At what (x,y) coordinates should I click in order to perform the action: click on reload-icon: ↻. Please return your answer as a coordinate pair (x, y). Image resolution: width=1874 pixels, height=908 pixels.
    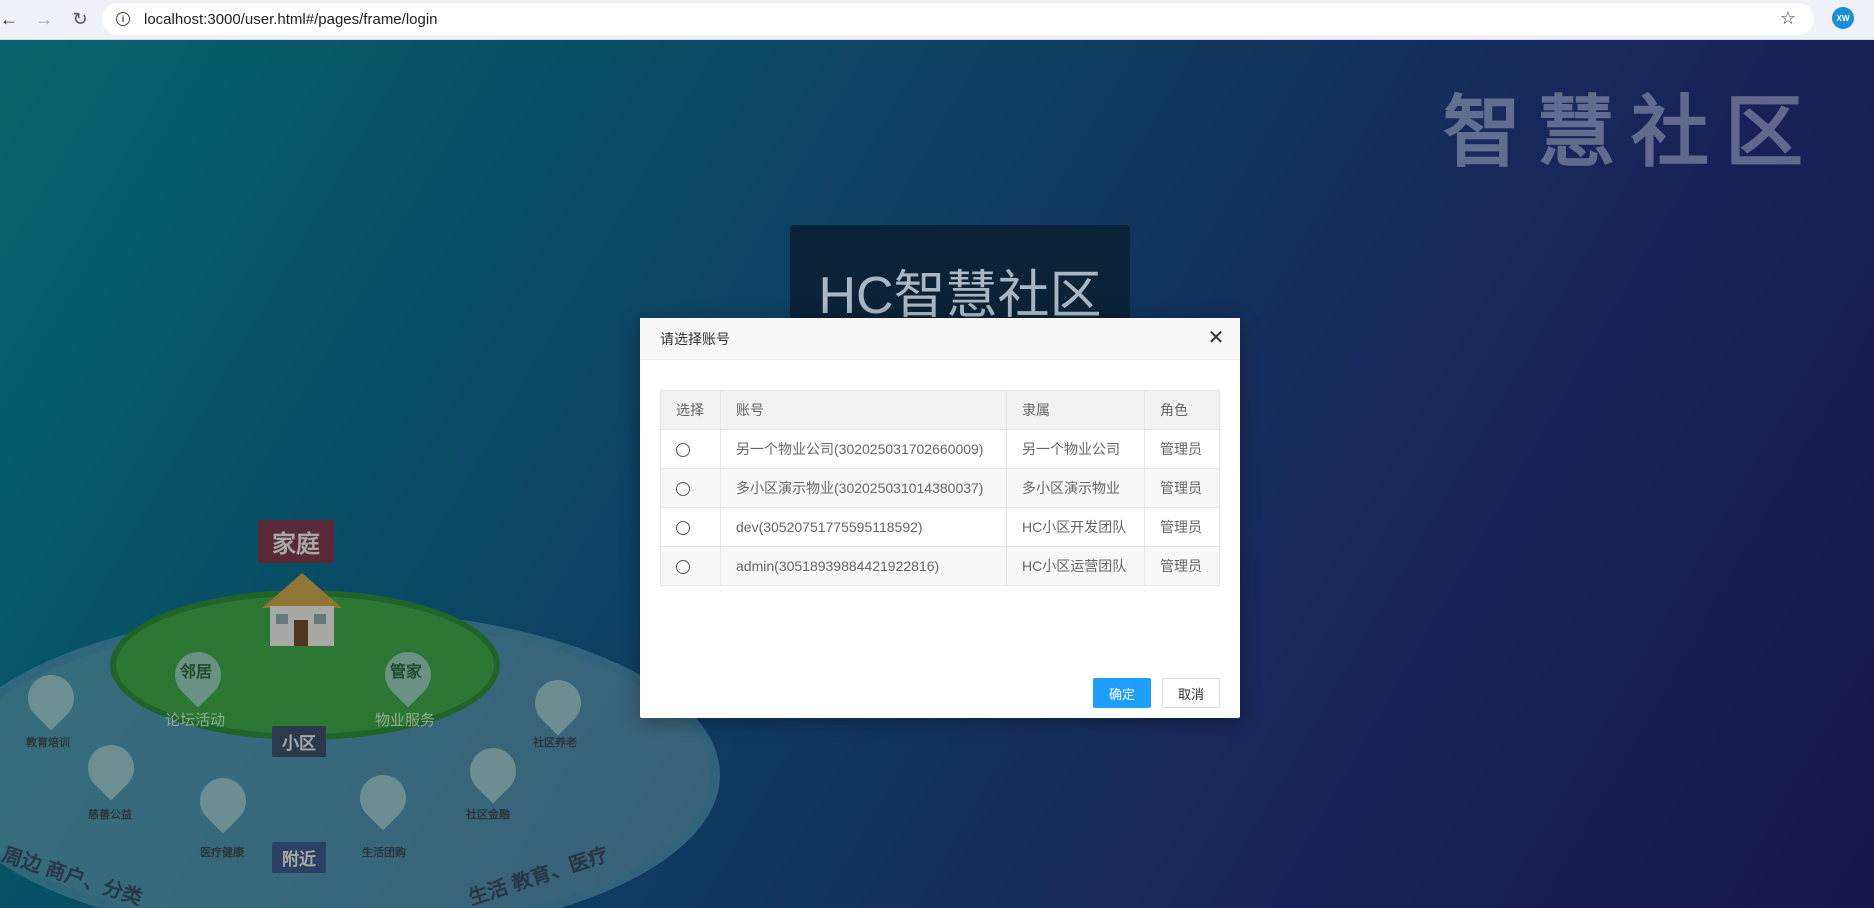
    Looking at the image, I should click on (80, 20).